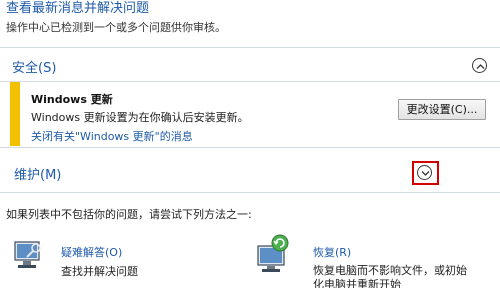 The width and height of the screenshot is (500, 288). What do you see at coordinates (140, 117) in the screenshot?
I see `alert-message: Windows 更新设置为在你确认后安装更新。` at bounding box center [140, 117].